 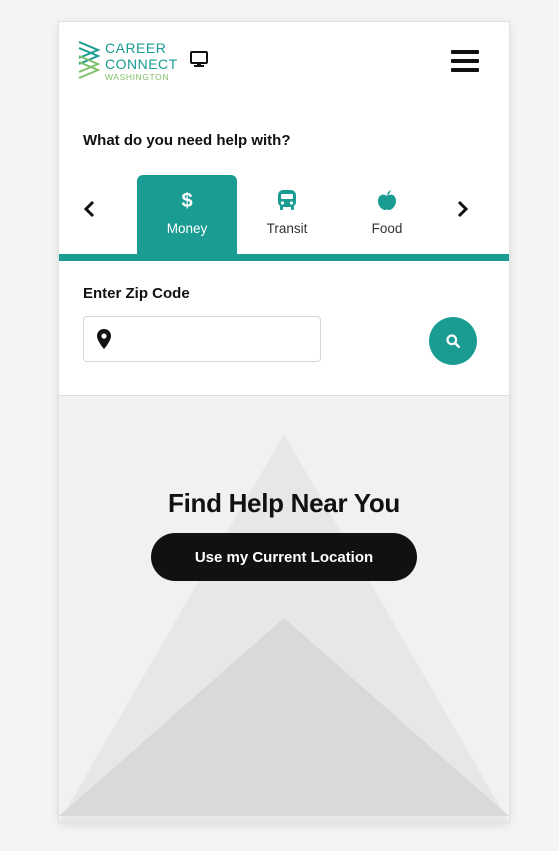 I want to click on chevron-right-icon, so click(x=463, y=209).